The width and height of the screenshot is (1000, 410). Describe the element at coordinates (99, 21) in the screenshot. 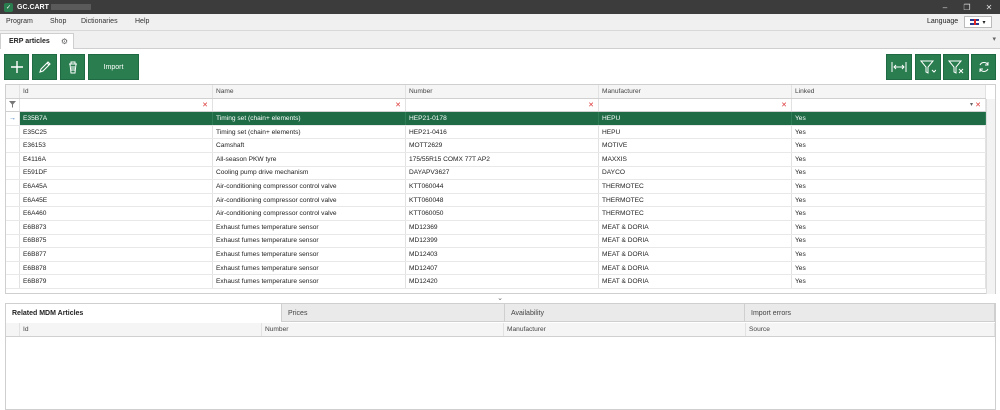

I see `menu-dictionaries: Dictionaries` at that location.